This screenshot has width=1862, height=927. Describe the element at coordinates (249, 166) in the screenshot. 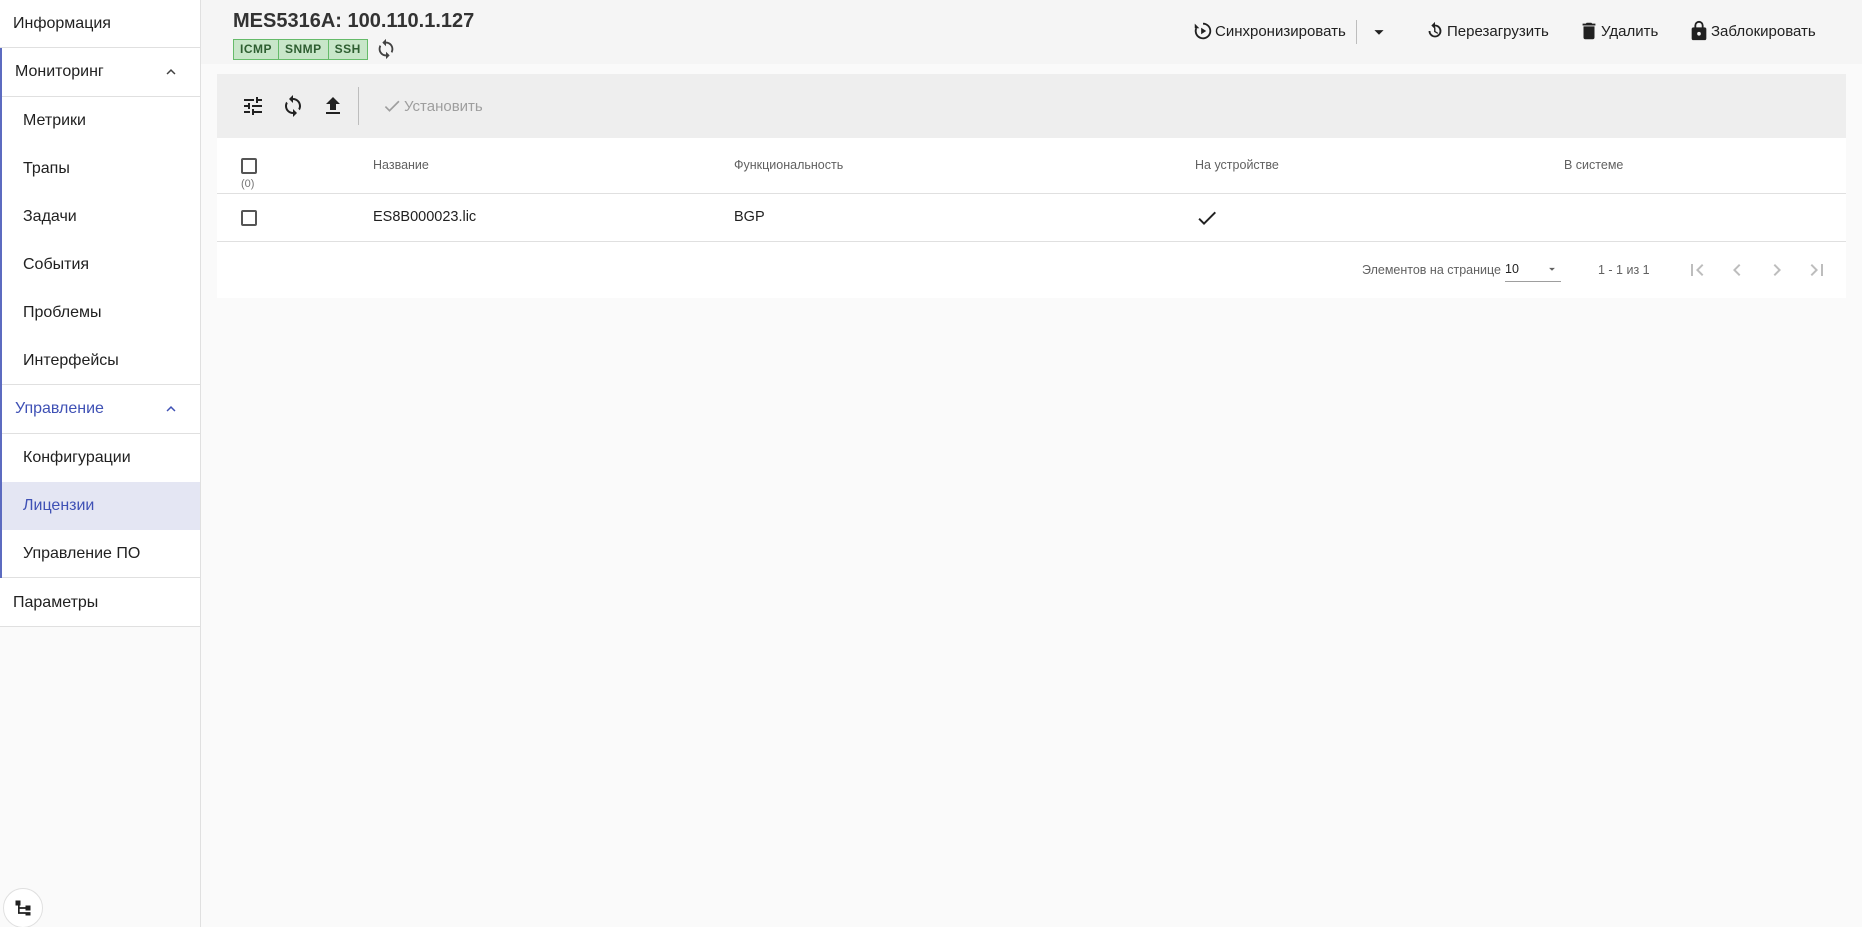

I see `select-all-checkbox` at that location.